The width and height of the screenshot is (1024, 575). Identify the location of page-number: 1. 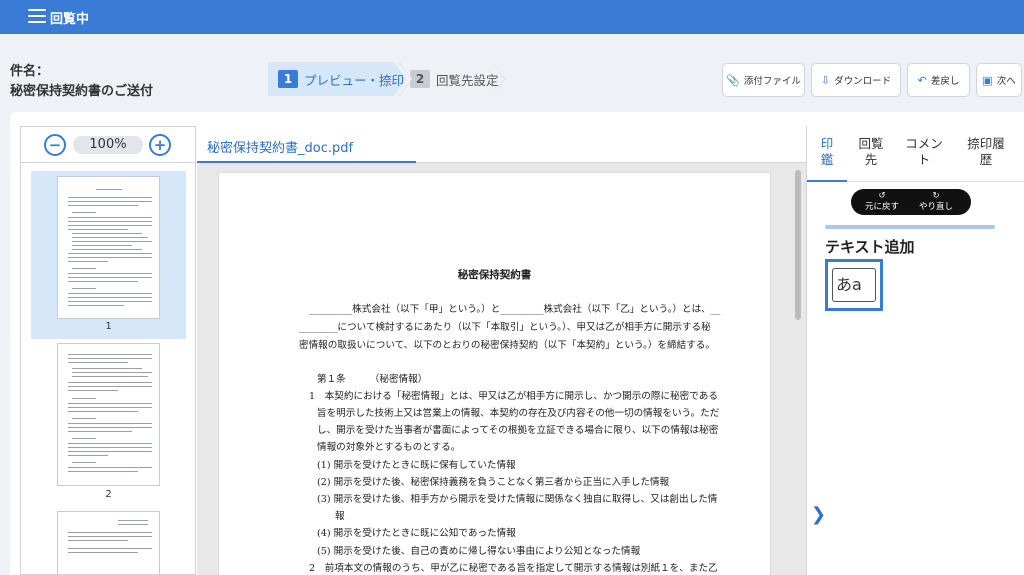
(108, 326).